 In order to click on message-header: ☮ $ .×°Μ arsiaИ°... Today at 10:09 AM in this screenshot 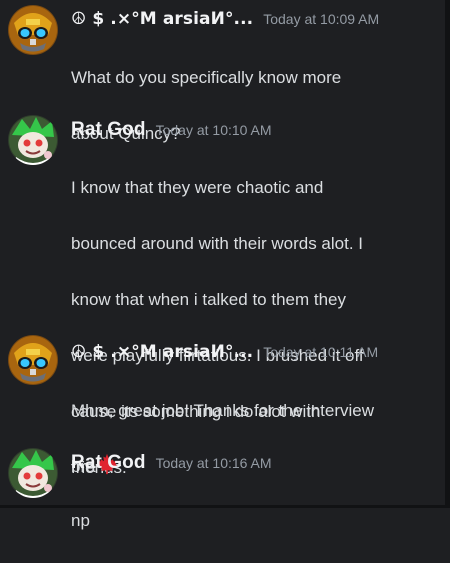, I will do `click(225, 19)`.